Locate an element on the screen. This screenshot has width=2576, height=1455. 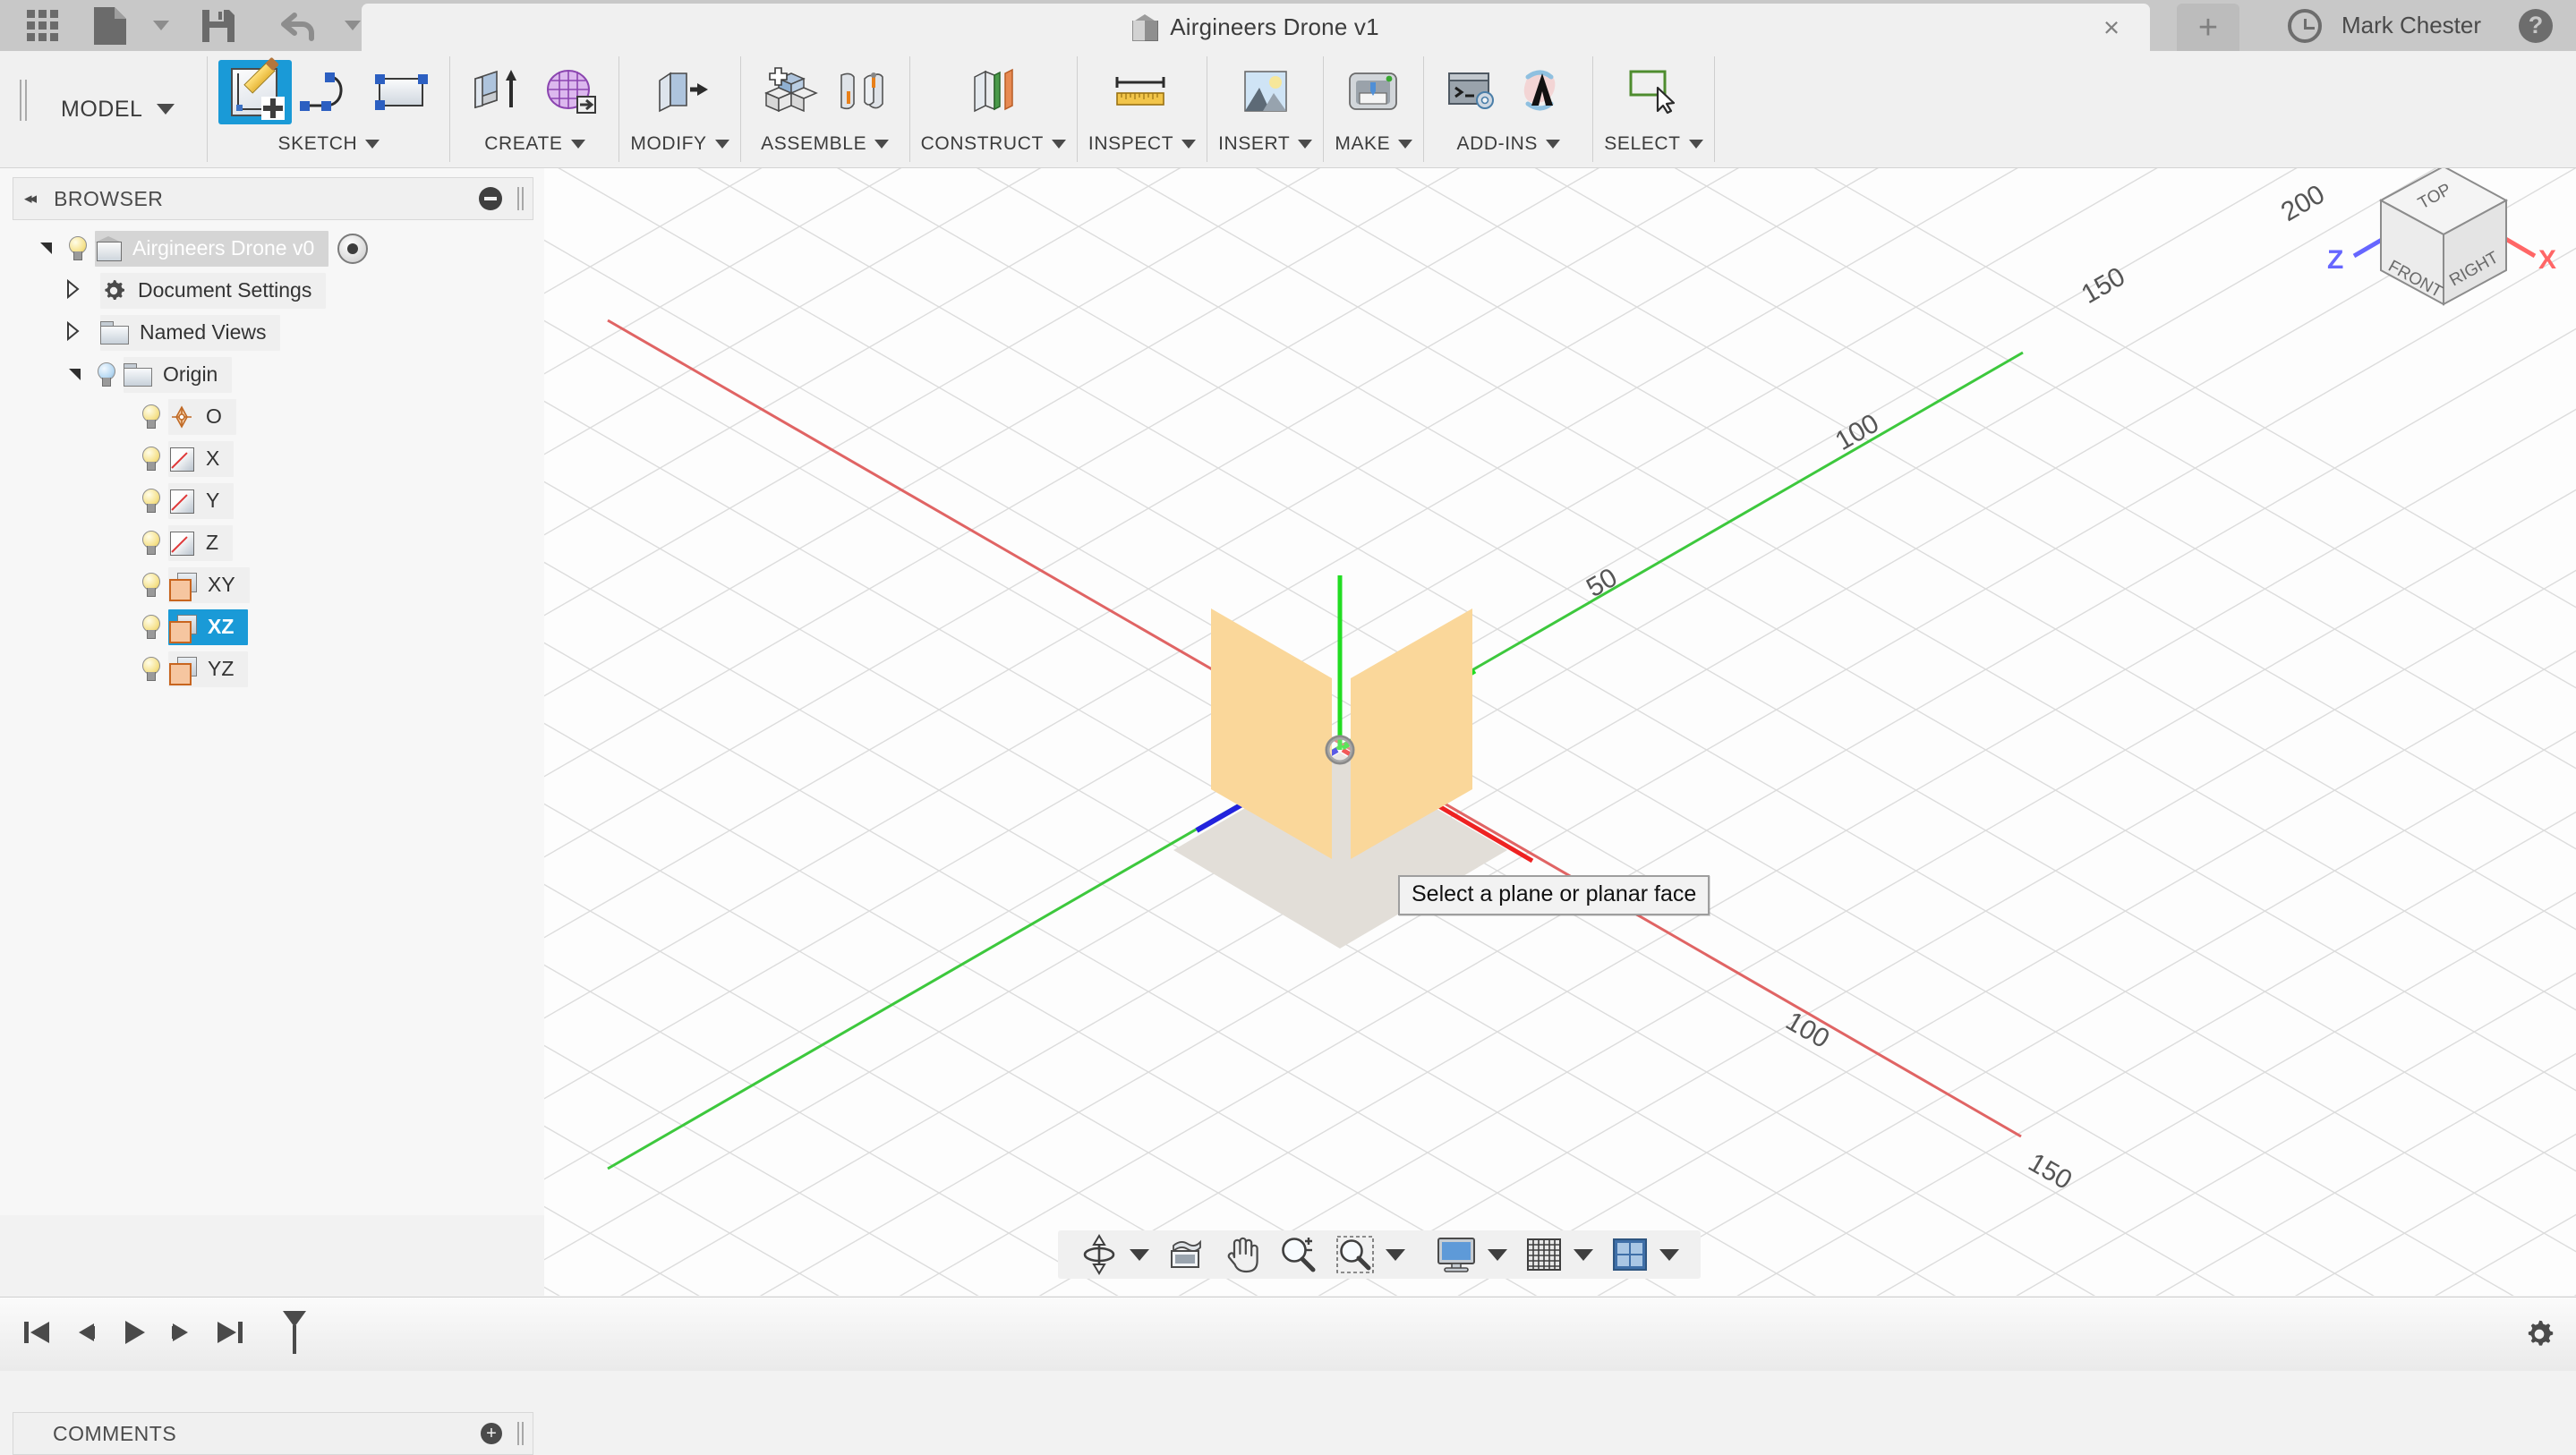
close-tab-button: × is located at coordinates (2111, 28).